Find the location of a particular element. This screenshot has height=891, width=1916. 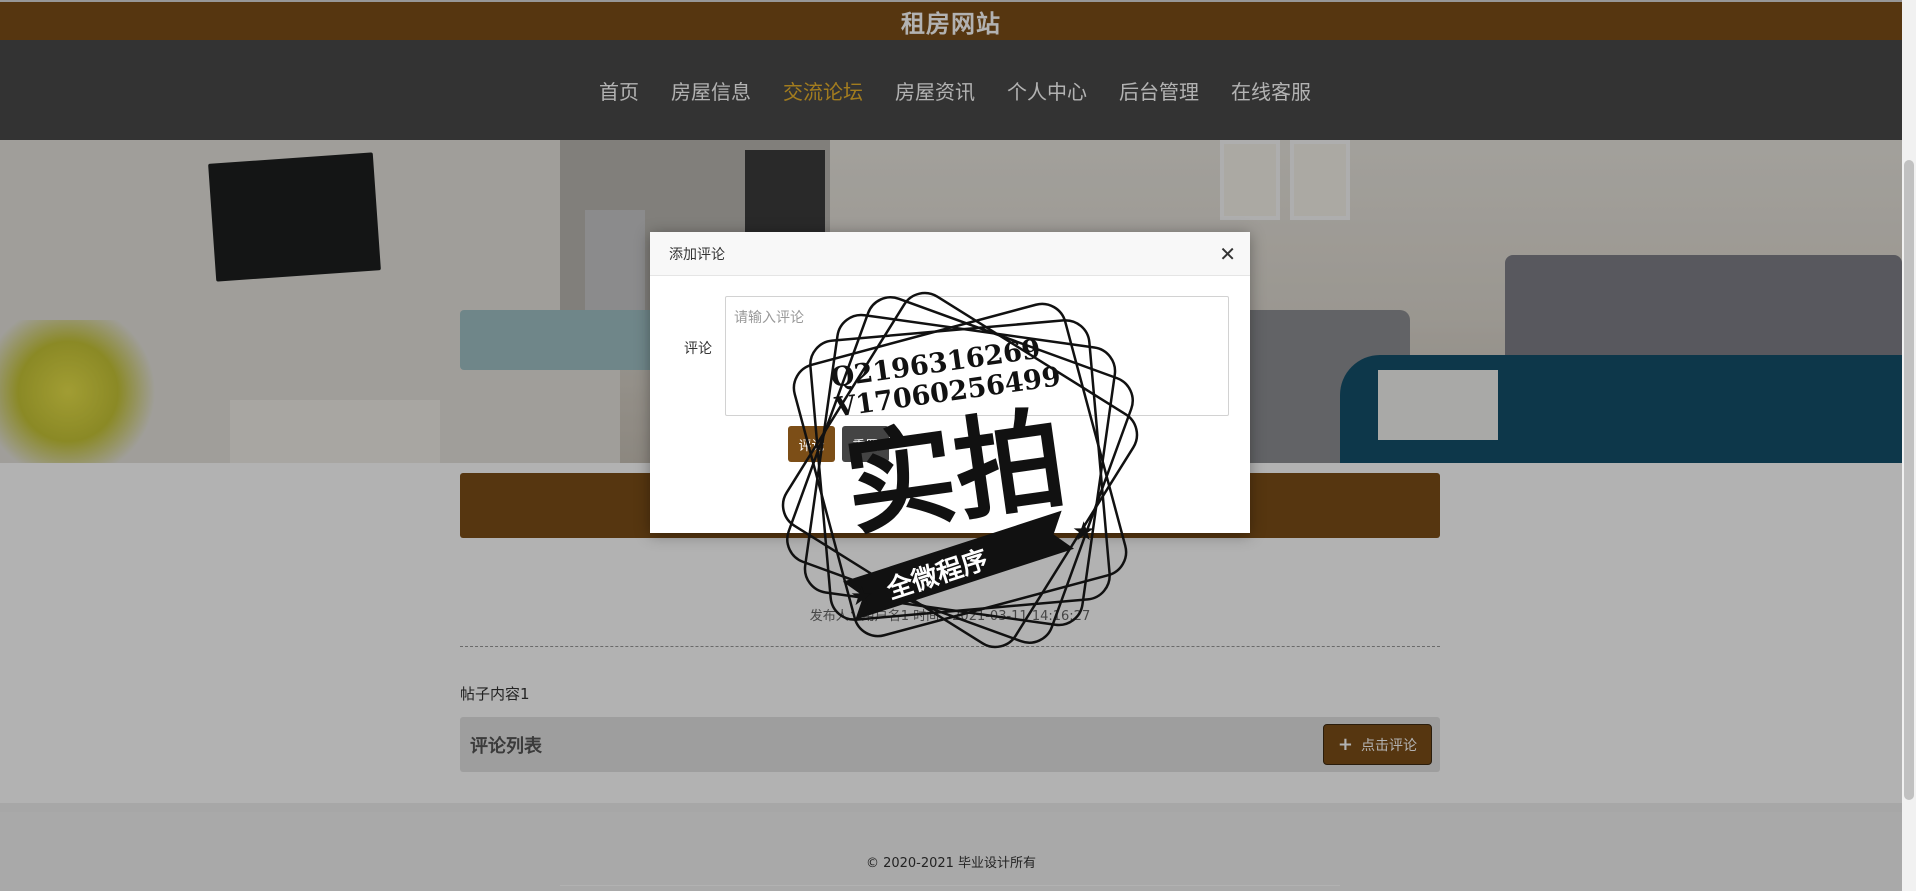

dialog-body: 评论 评论 重置 is located at coordinates (950, 404).